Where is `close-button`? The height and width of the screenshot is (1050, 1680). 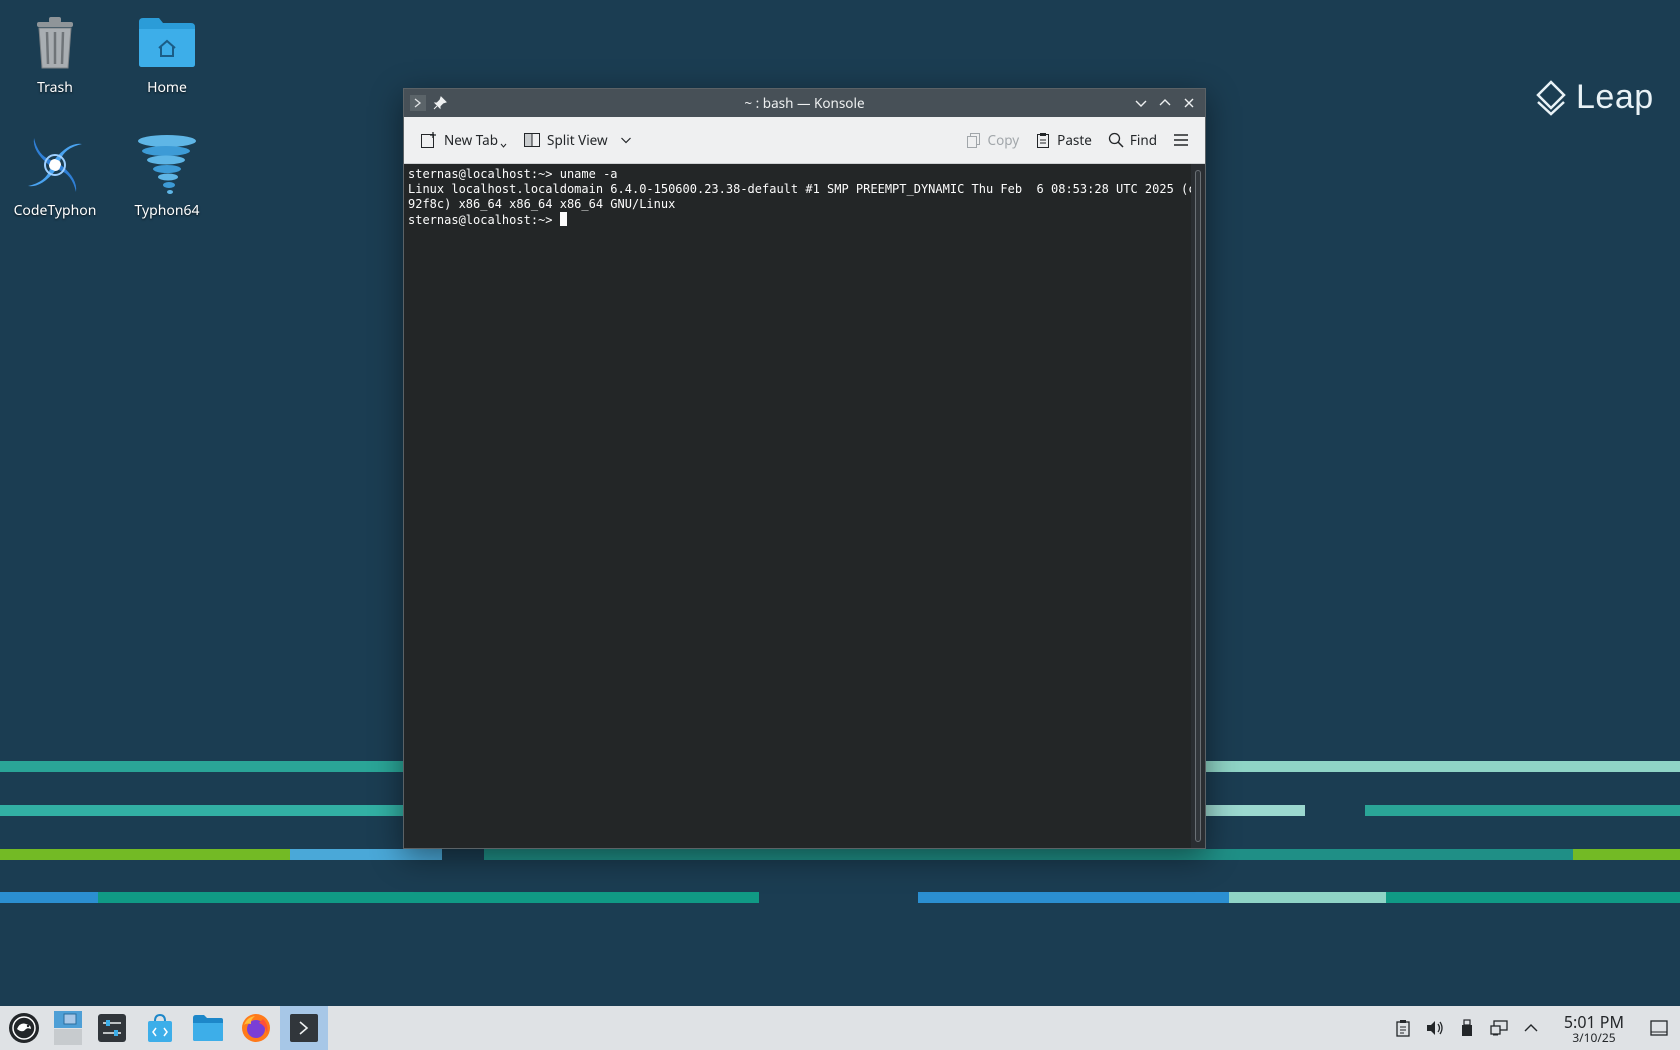 close-button is located at coordinates (1189, 103).